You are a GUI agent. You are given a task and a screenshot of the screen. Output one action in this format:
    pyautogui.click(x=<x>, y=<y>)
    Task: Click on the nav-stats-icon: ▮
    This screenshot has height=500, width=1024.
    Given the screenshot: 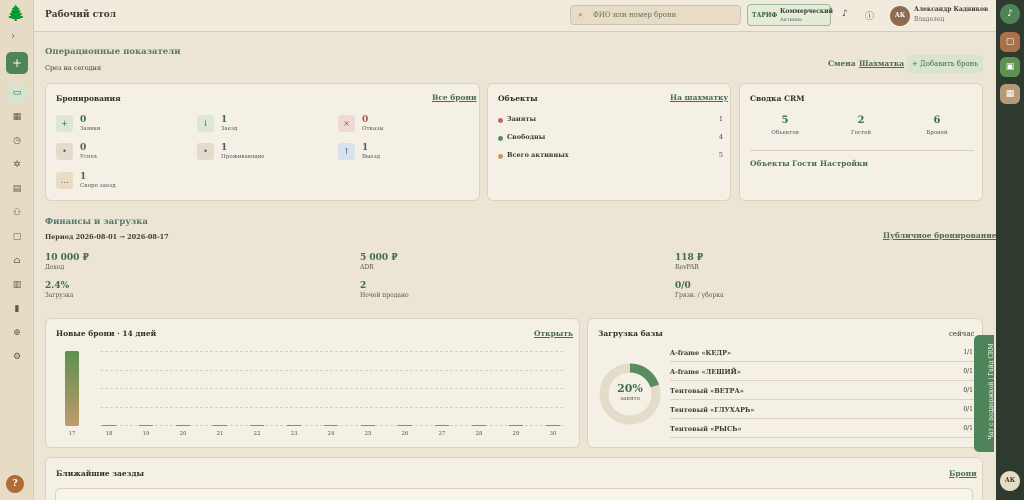 What is the action you would take?
    pyautogui.click(x=17, y=309)
    